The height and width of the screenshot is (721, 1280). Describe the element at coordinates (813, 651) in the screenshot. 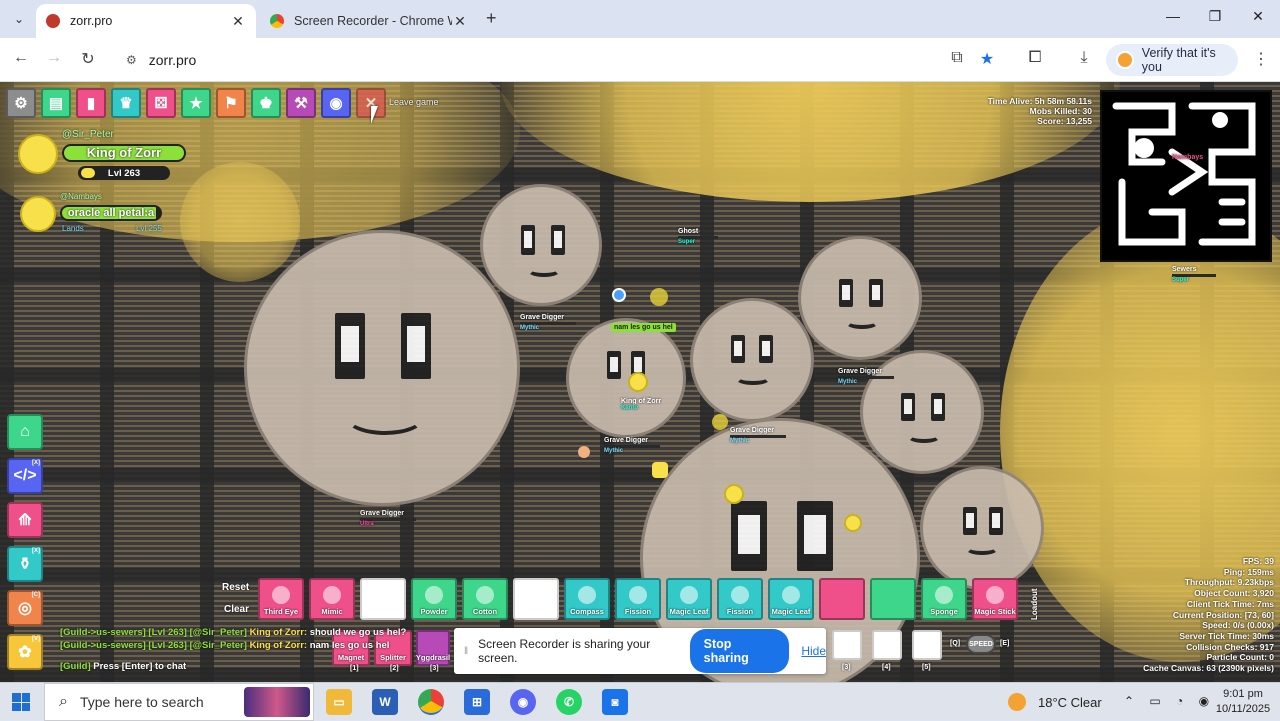

I see `hide-share-bar-link: Hide` at that location.